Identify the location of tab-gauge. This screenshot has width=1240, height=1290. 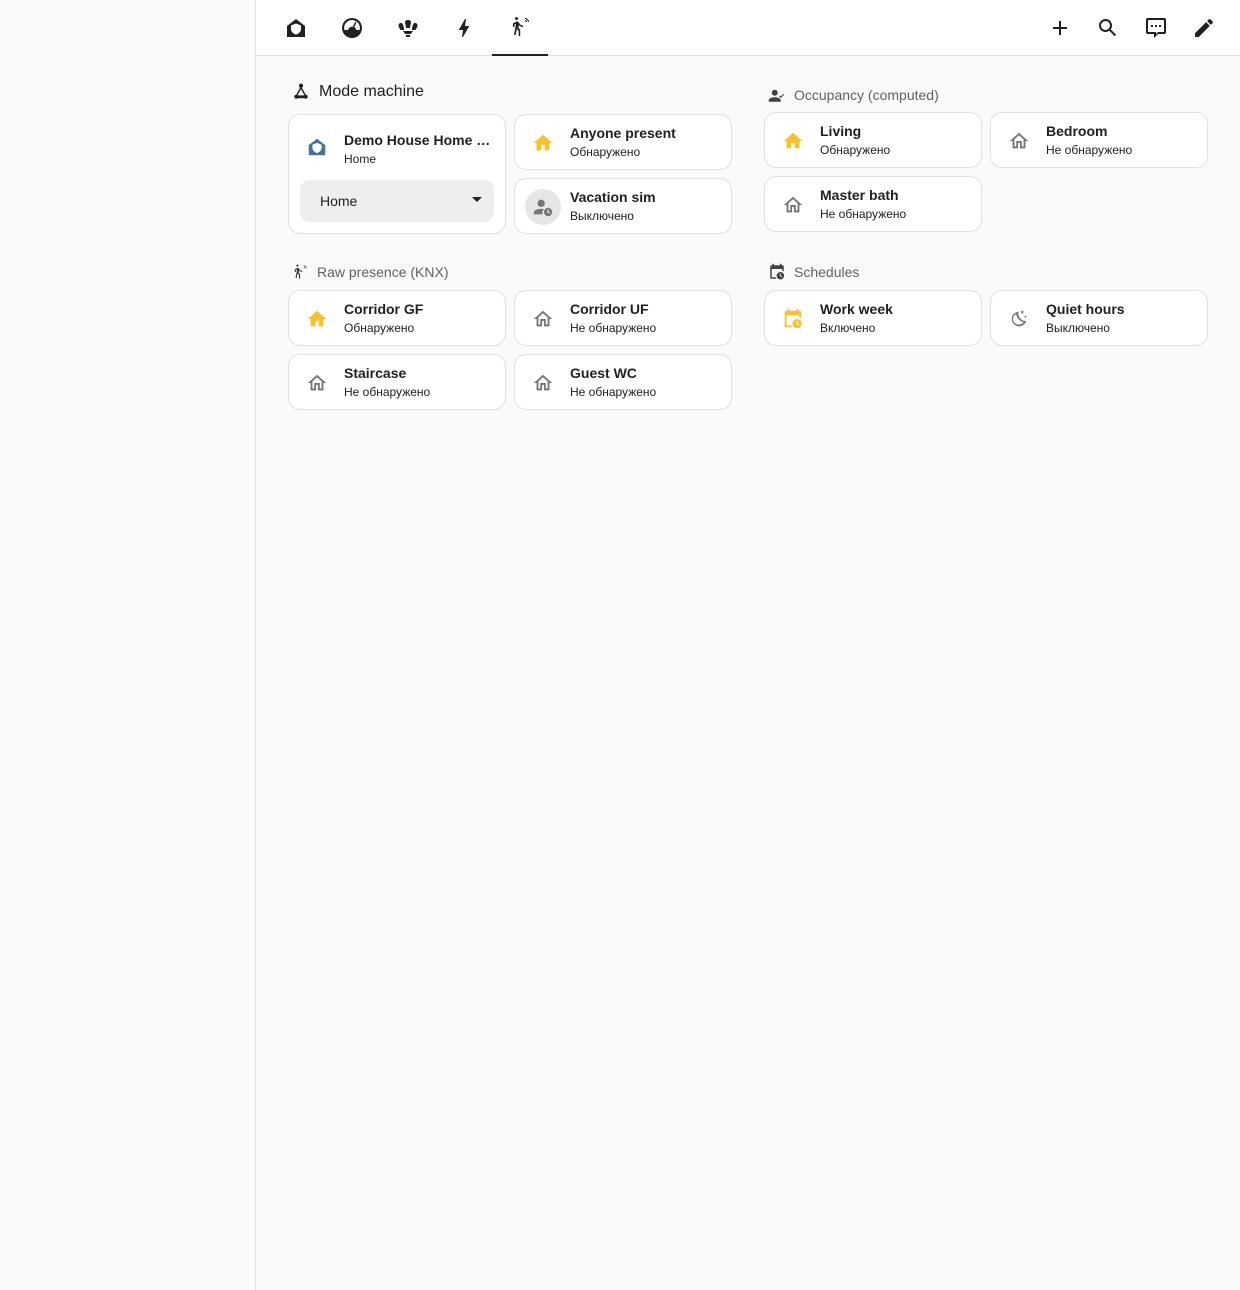
(352, 28).